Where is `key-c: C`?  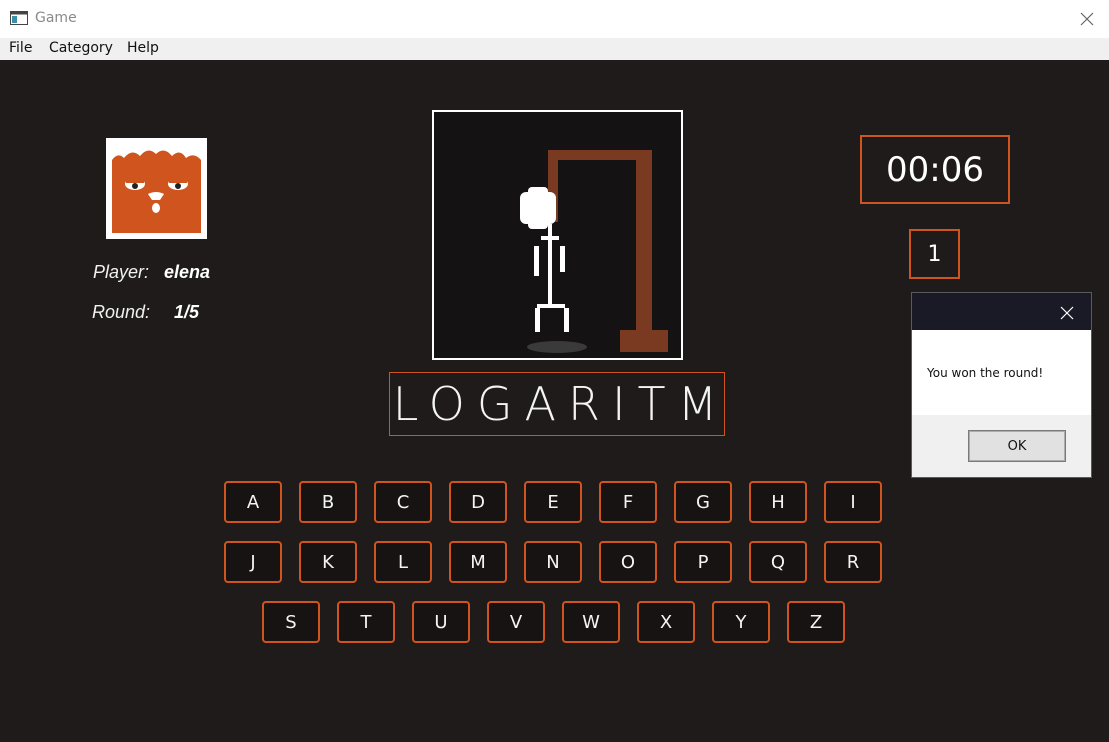 key-c: C is located at coordinates (403, 502).